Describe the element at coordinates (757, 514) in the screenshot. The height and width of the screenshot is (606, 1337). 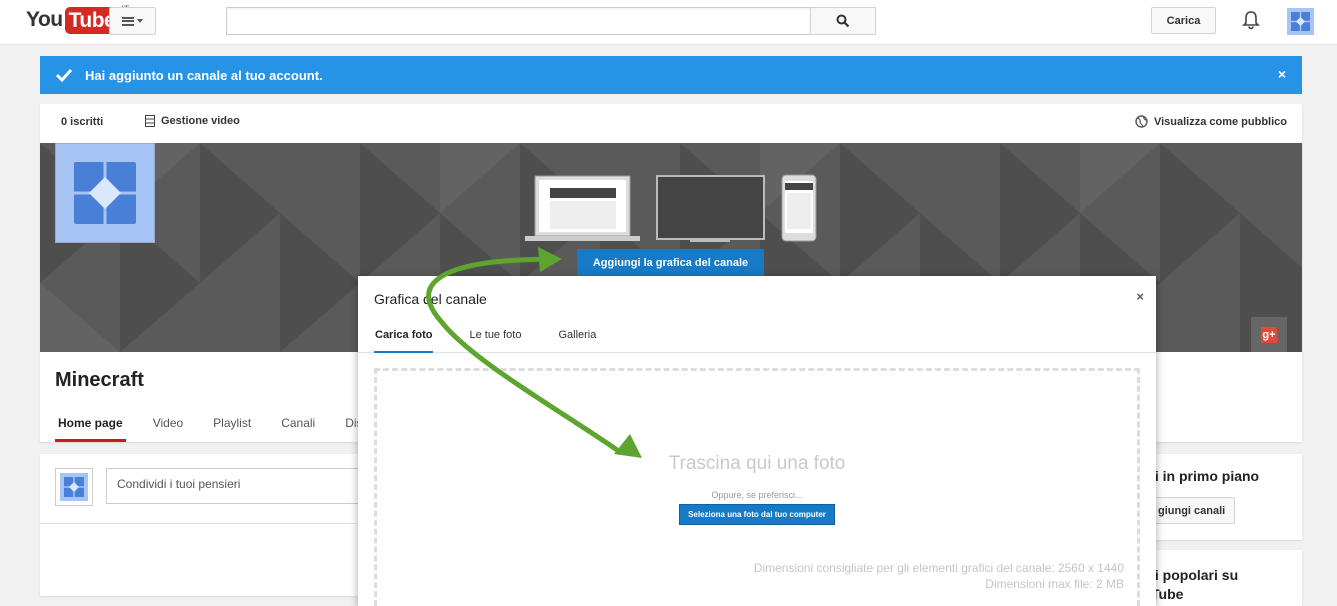
I see `select-photo-button: Seleziona una foto dal tuo computer` at that location.